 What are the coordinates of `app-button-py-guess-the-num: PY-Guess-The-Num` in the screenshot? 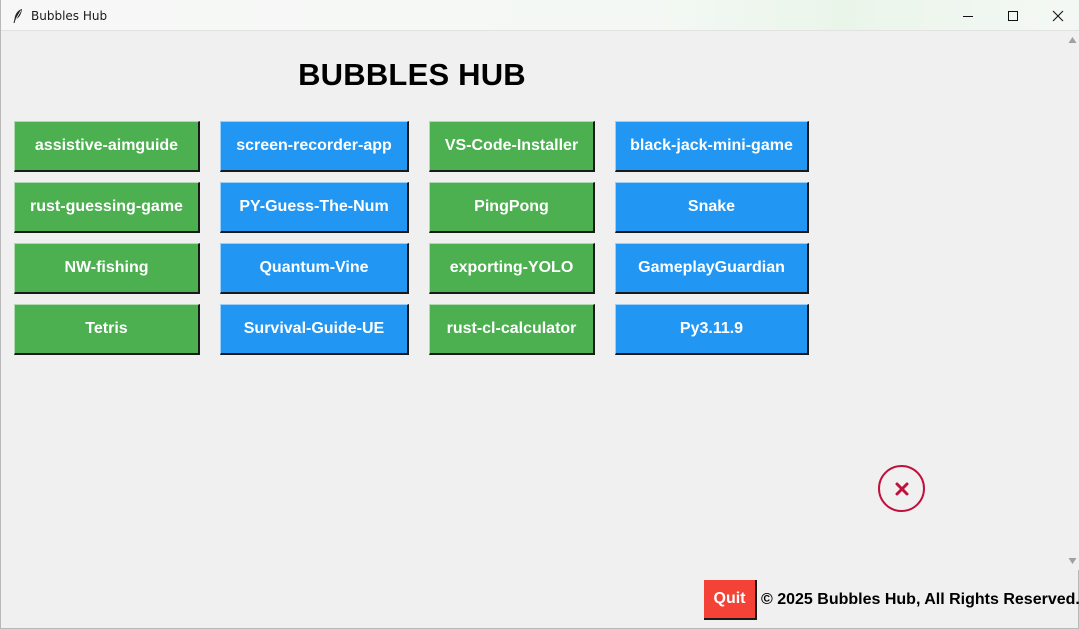 It's located at (314, 207).